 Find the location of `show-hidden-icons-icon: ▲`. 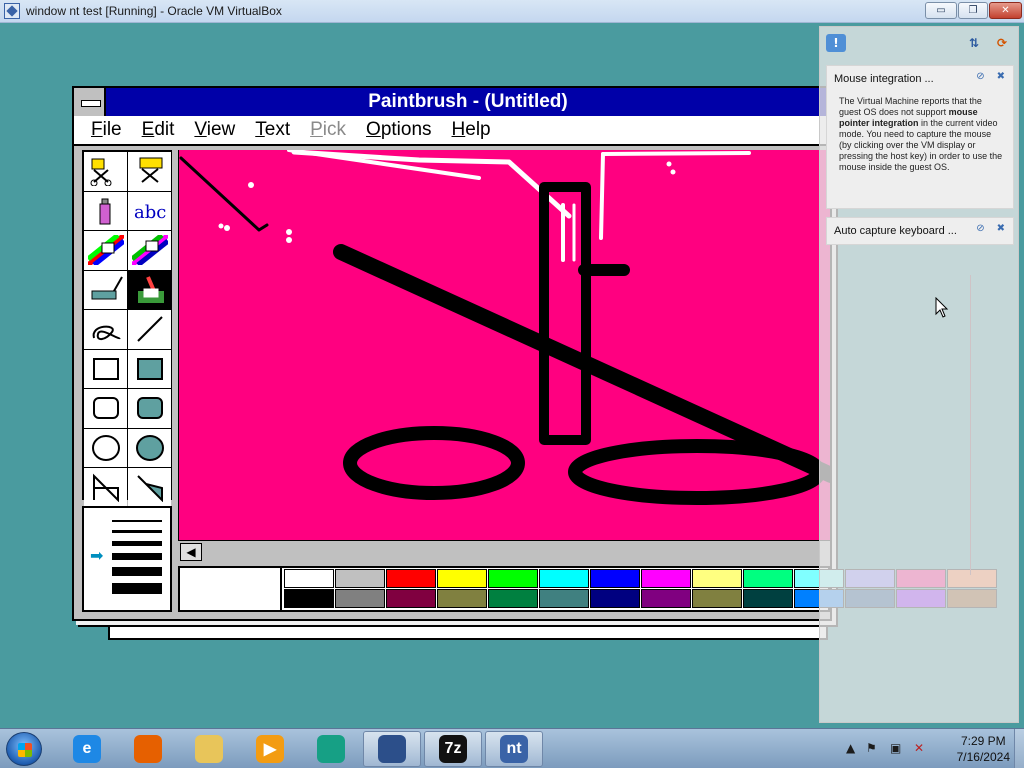

show-hidden-icons-icon: ▲ is located at coordinates (850, 748).